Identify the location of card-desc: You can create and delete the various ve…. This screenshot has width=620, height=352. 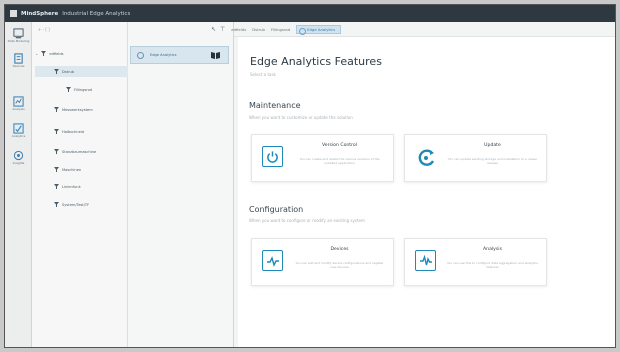
(339, 161).